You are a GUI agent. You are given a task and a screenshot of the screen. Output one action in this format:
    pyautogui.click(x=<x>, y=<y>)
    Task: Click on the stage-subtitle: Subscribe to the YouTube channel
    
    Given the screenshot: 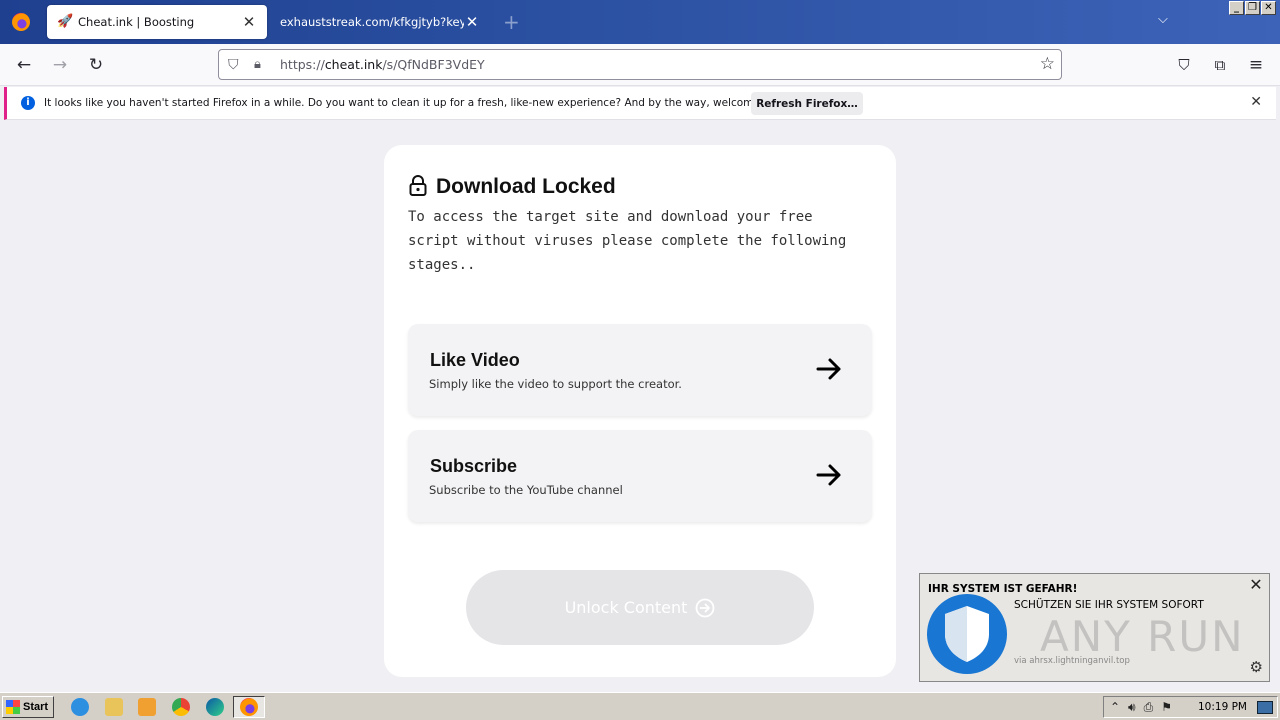 What is the action you would take?
    pyautogui.click(x=526, y=490)
    